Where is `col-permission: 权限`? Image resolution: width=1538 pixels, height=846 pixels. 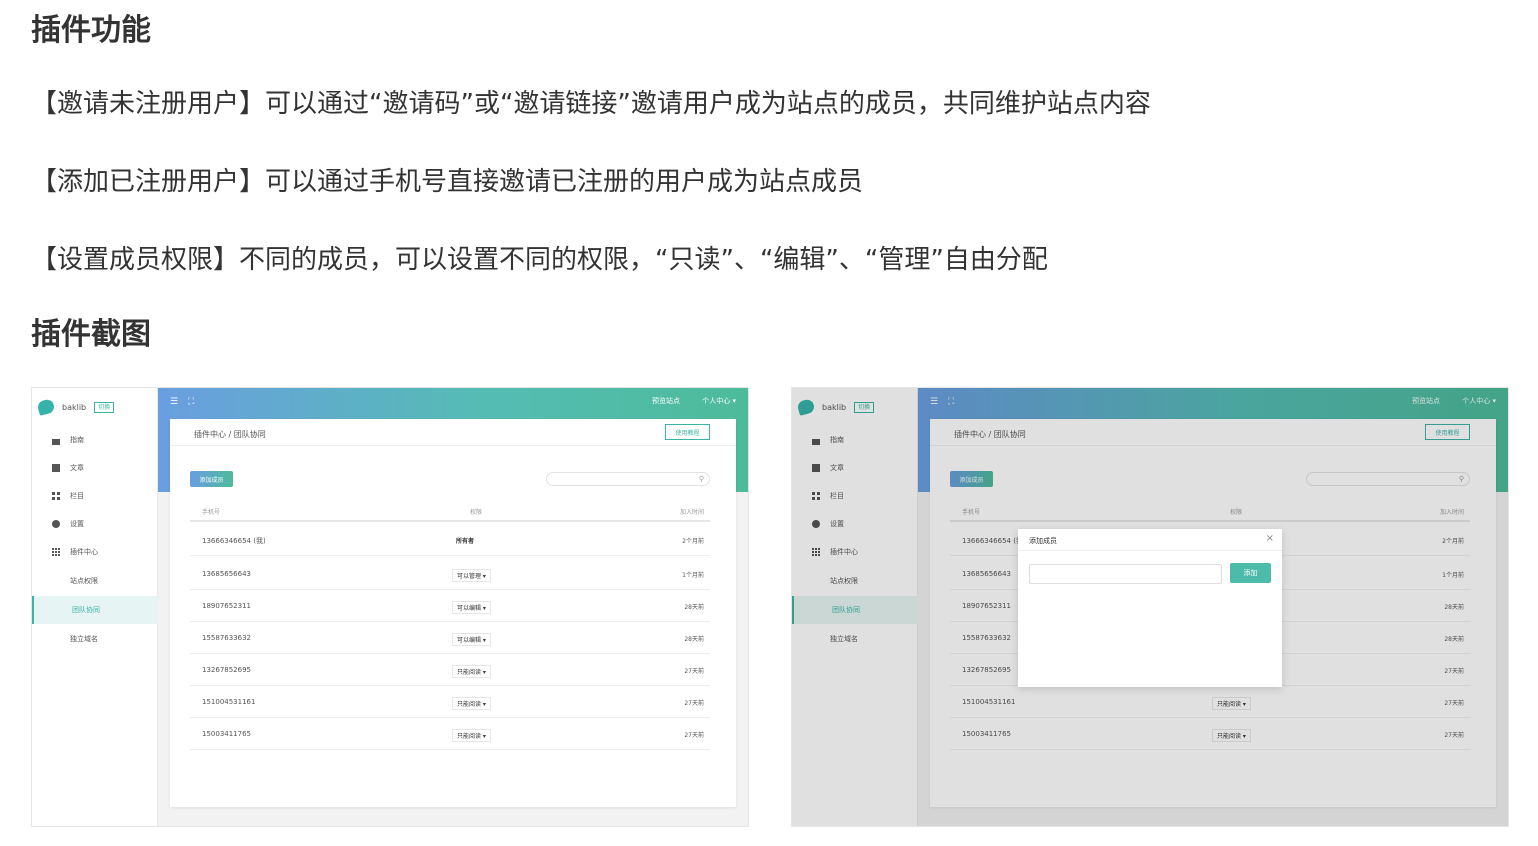
col-permission: 权限 is located at coordinates (476, 512).